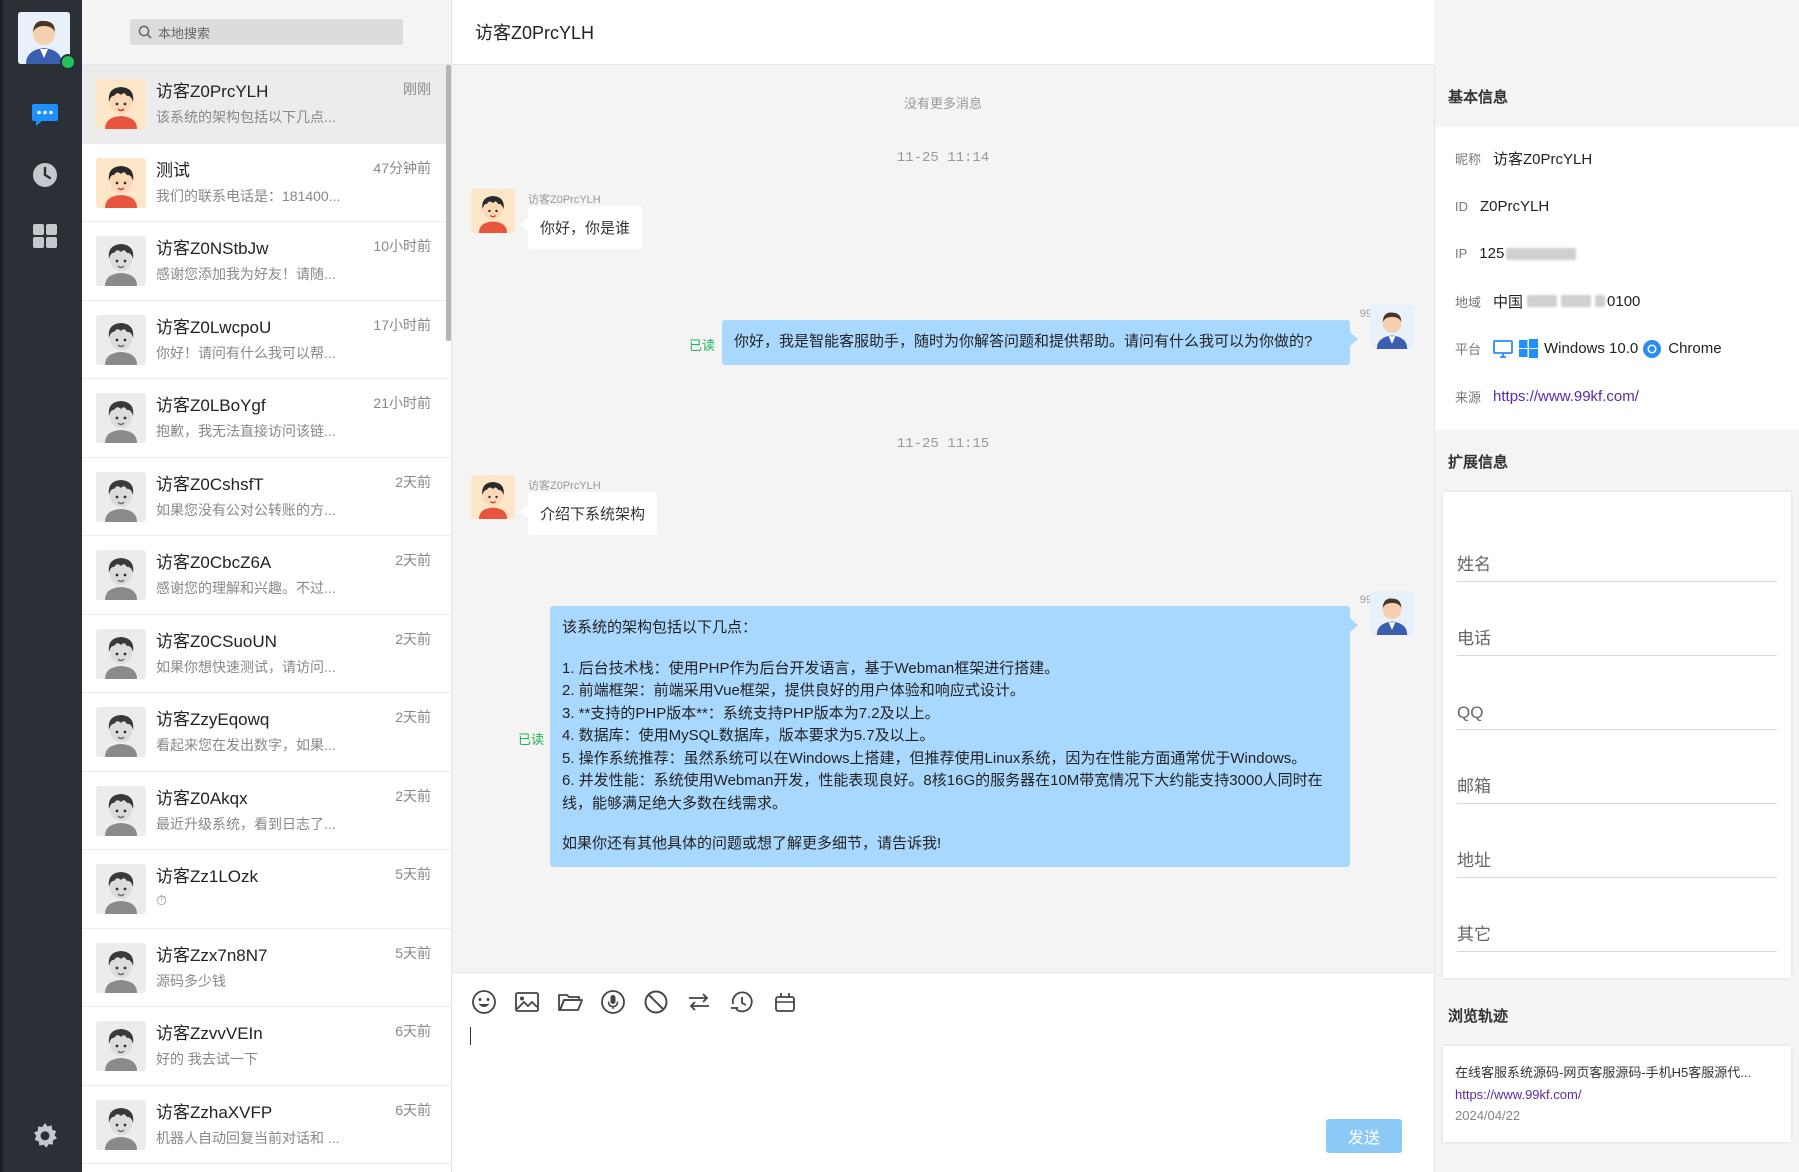 Image resolution: width=1799 pixels, height=1172 pixels. What do you see at coordinates (45, 236) in the screenshot?
I see `apps-grid-icon` at bounding box center [45, 236].